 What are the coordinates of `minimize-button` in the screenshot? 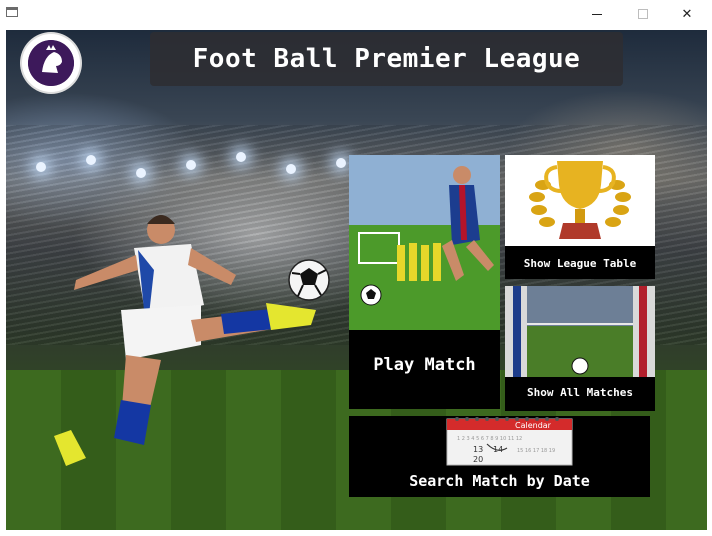 It's located at (597, 14).